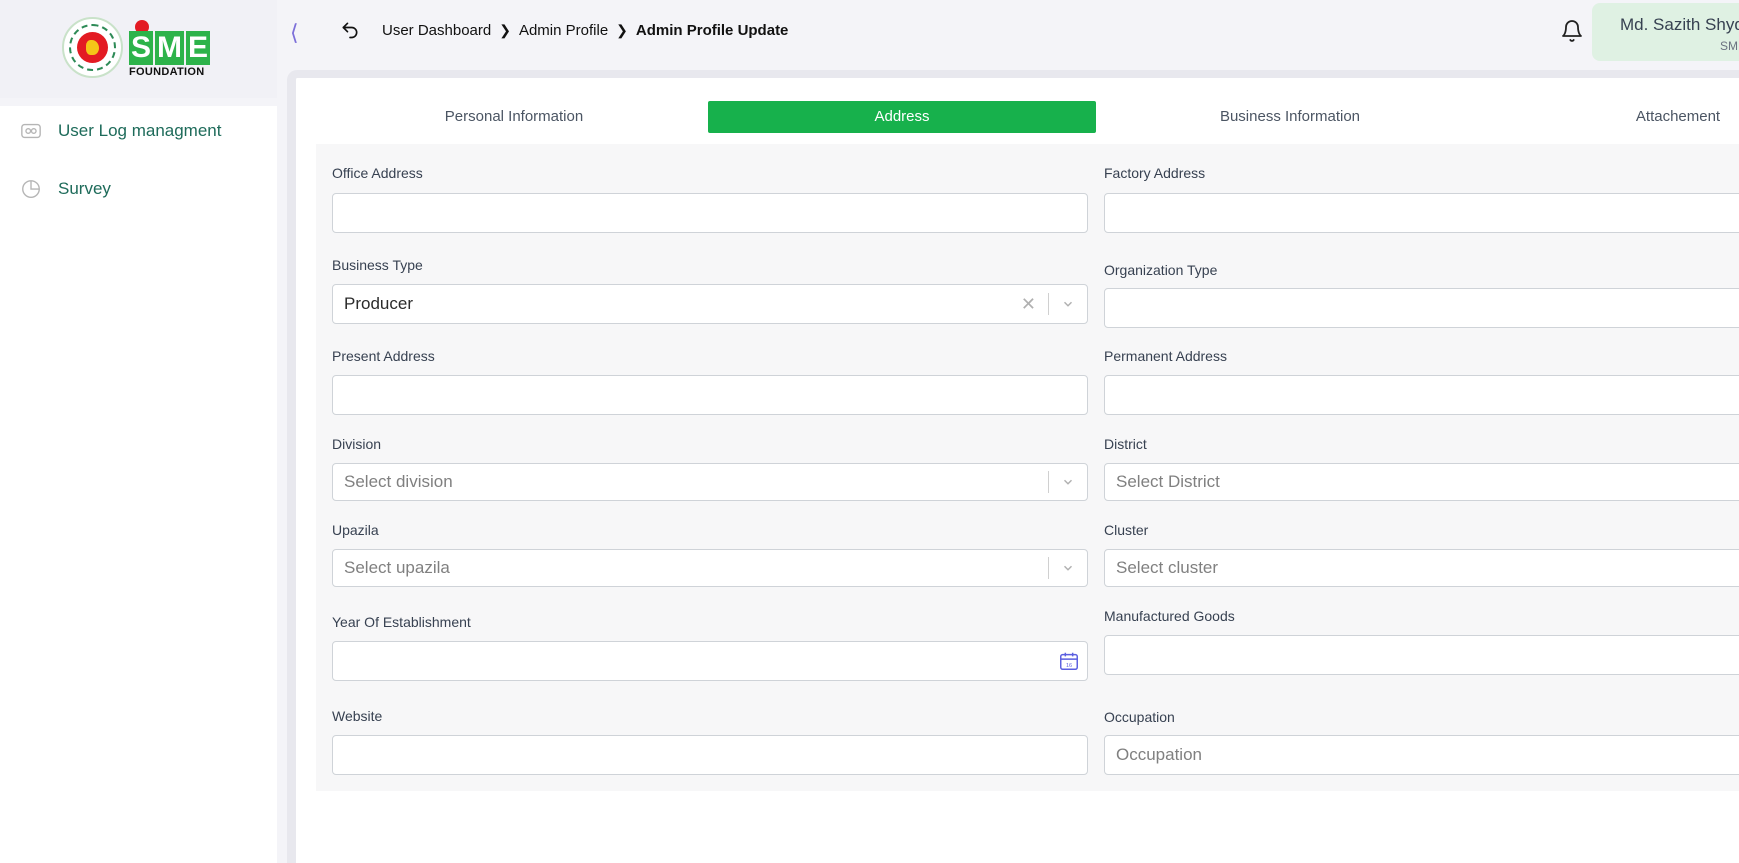  Describe the element at coordinates (350, 30) in the screenshot. I see `back-arrow-icon` at that location.